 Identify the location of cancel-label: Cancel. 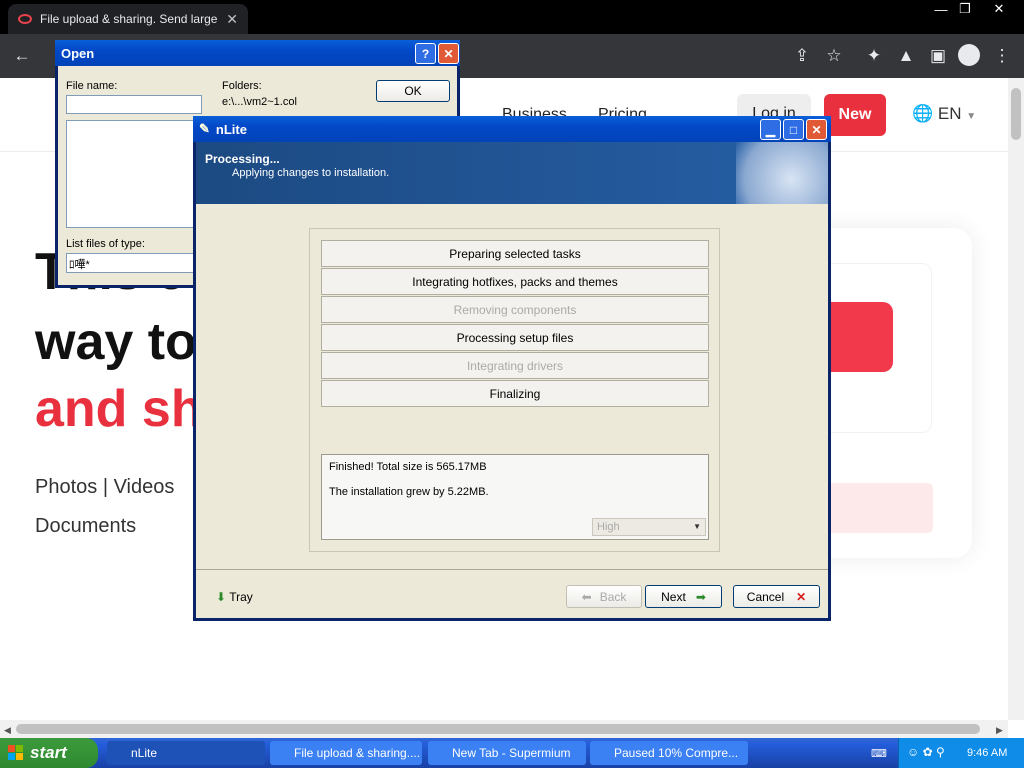
(765, 596).